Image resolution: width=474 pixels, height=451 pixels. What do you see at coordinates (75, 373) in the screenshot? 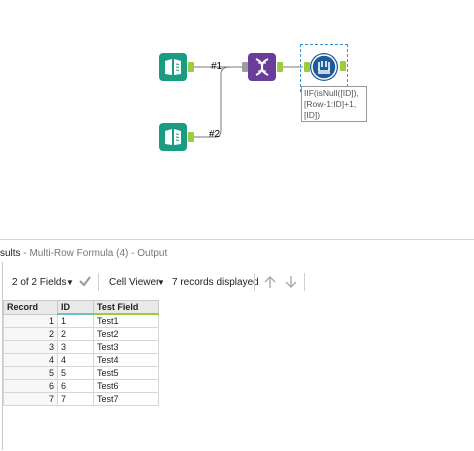
I see `id-cell: 5` at bounding box center [75, 373].